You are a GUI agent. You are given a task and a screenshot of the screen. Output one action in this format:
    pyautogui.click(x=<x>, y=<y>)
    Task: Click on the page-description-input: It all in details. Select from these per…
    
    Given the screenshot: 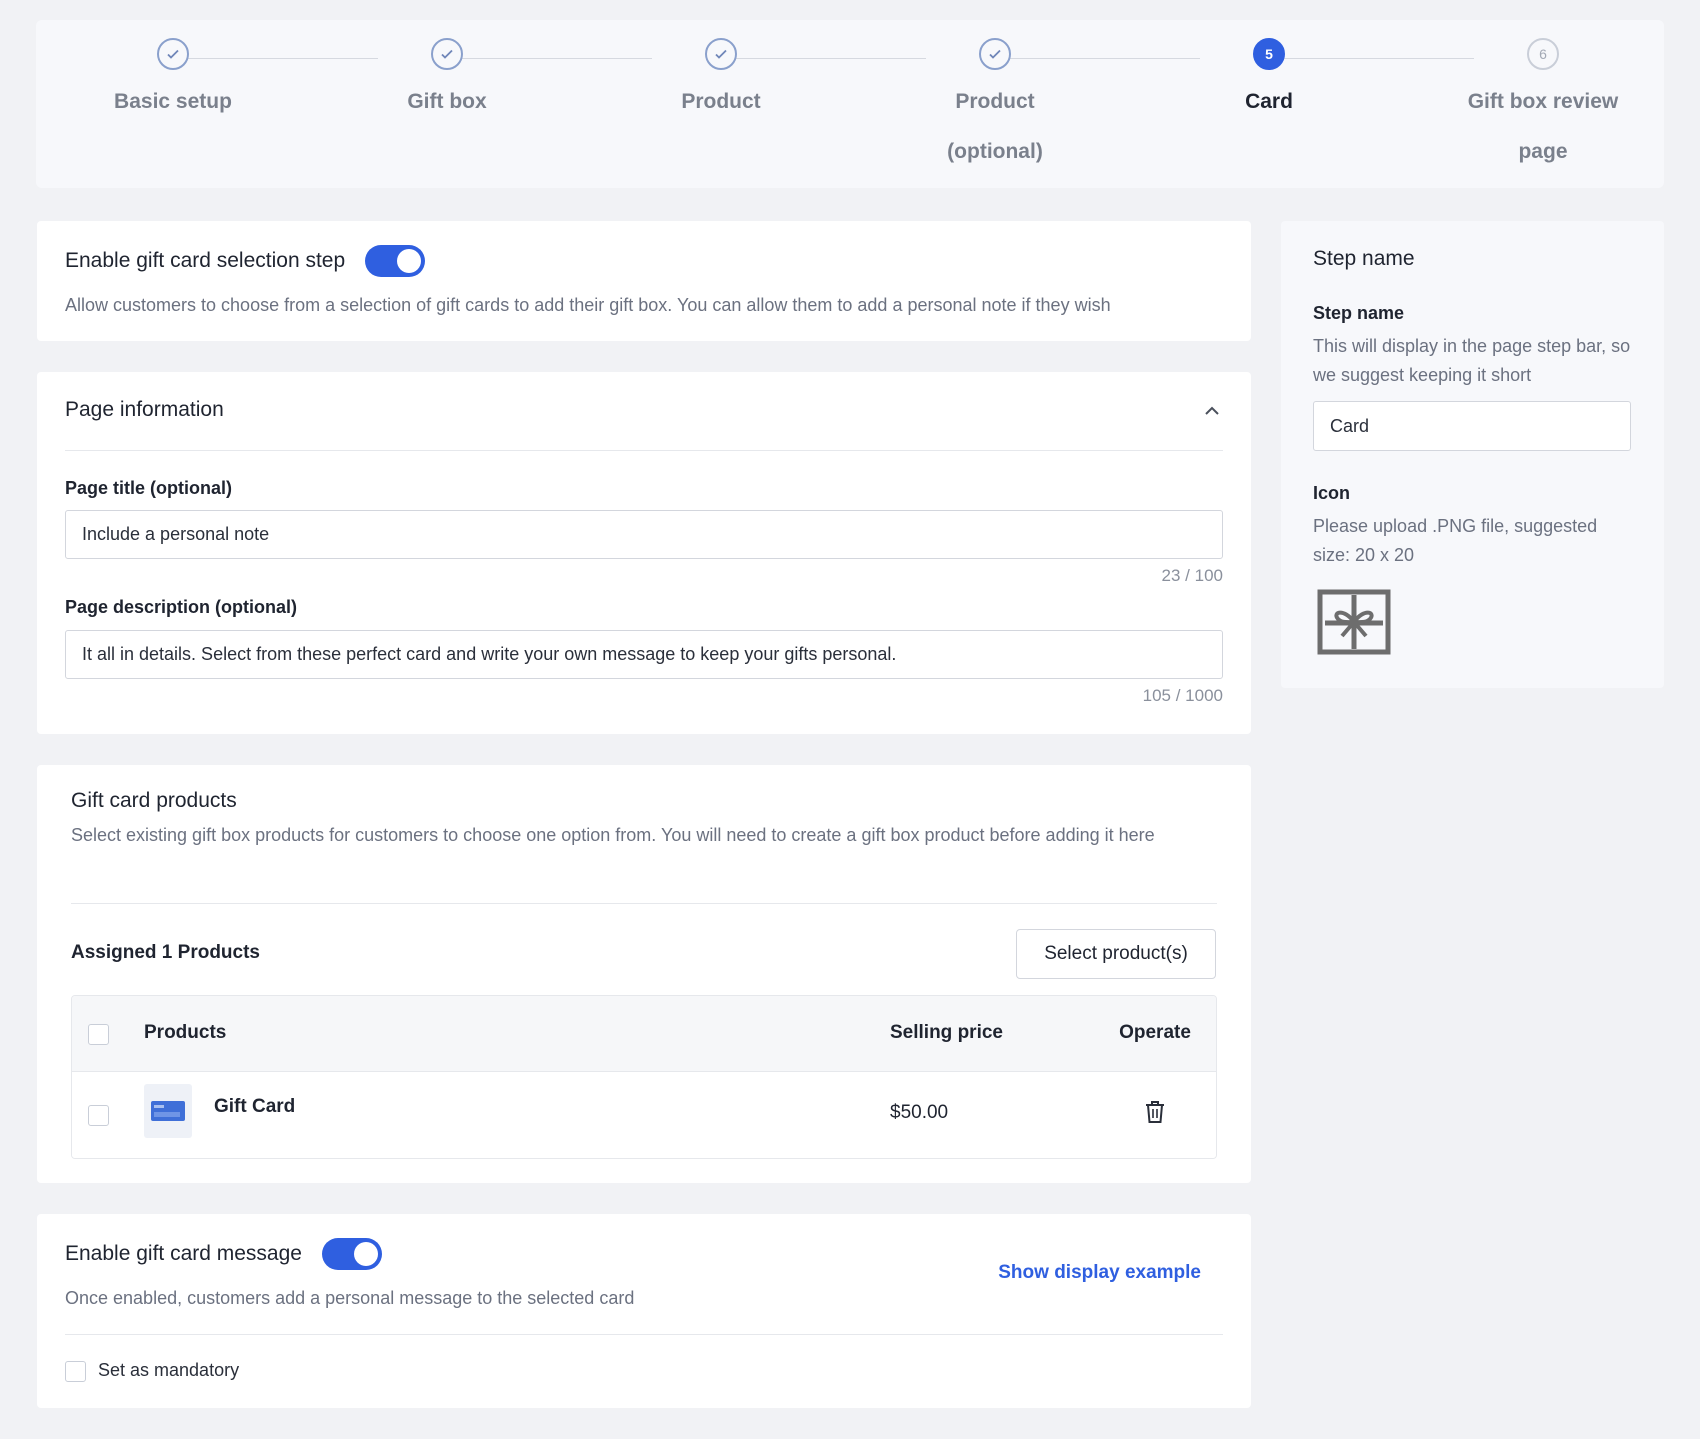 What is the action you would take?
    pyautogui.click(x=644, y=654)
    